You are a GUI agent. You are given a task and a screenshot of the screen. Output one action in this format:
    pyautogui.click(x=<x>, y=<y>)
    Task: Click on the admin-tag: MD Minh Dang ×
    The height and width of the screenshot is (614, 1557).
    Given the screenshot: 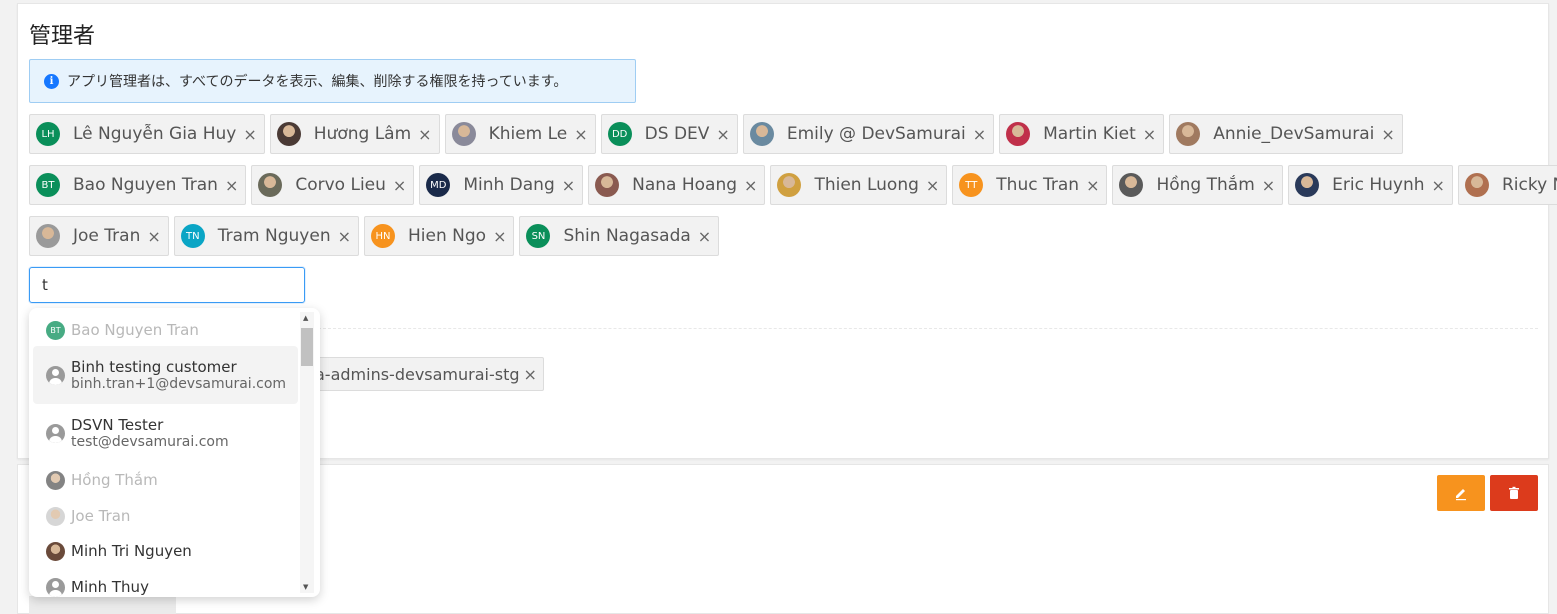 What is the action you would take?
    pyautogui.click(x=501, y=185)
    